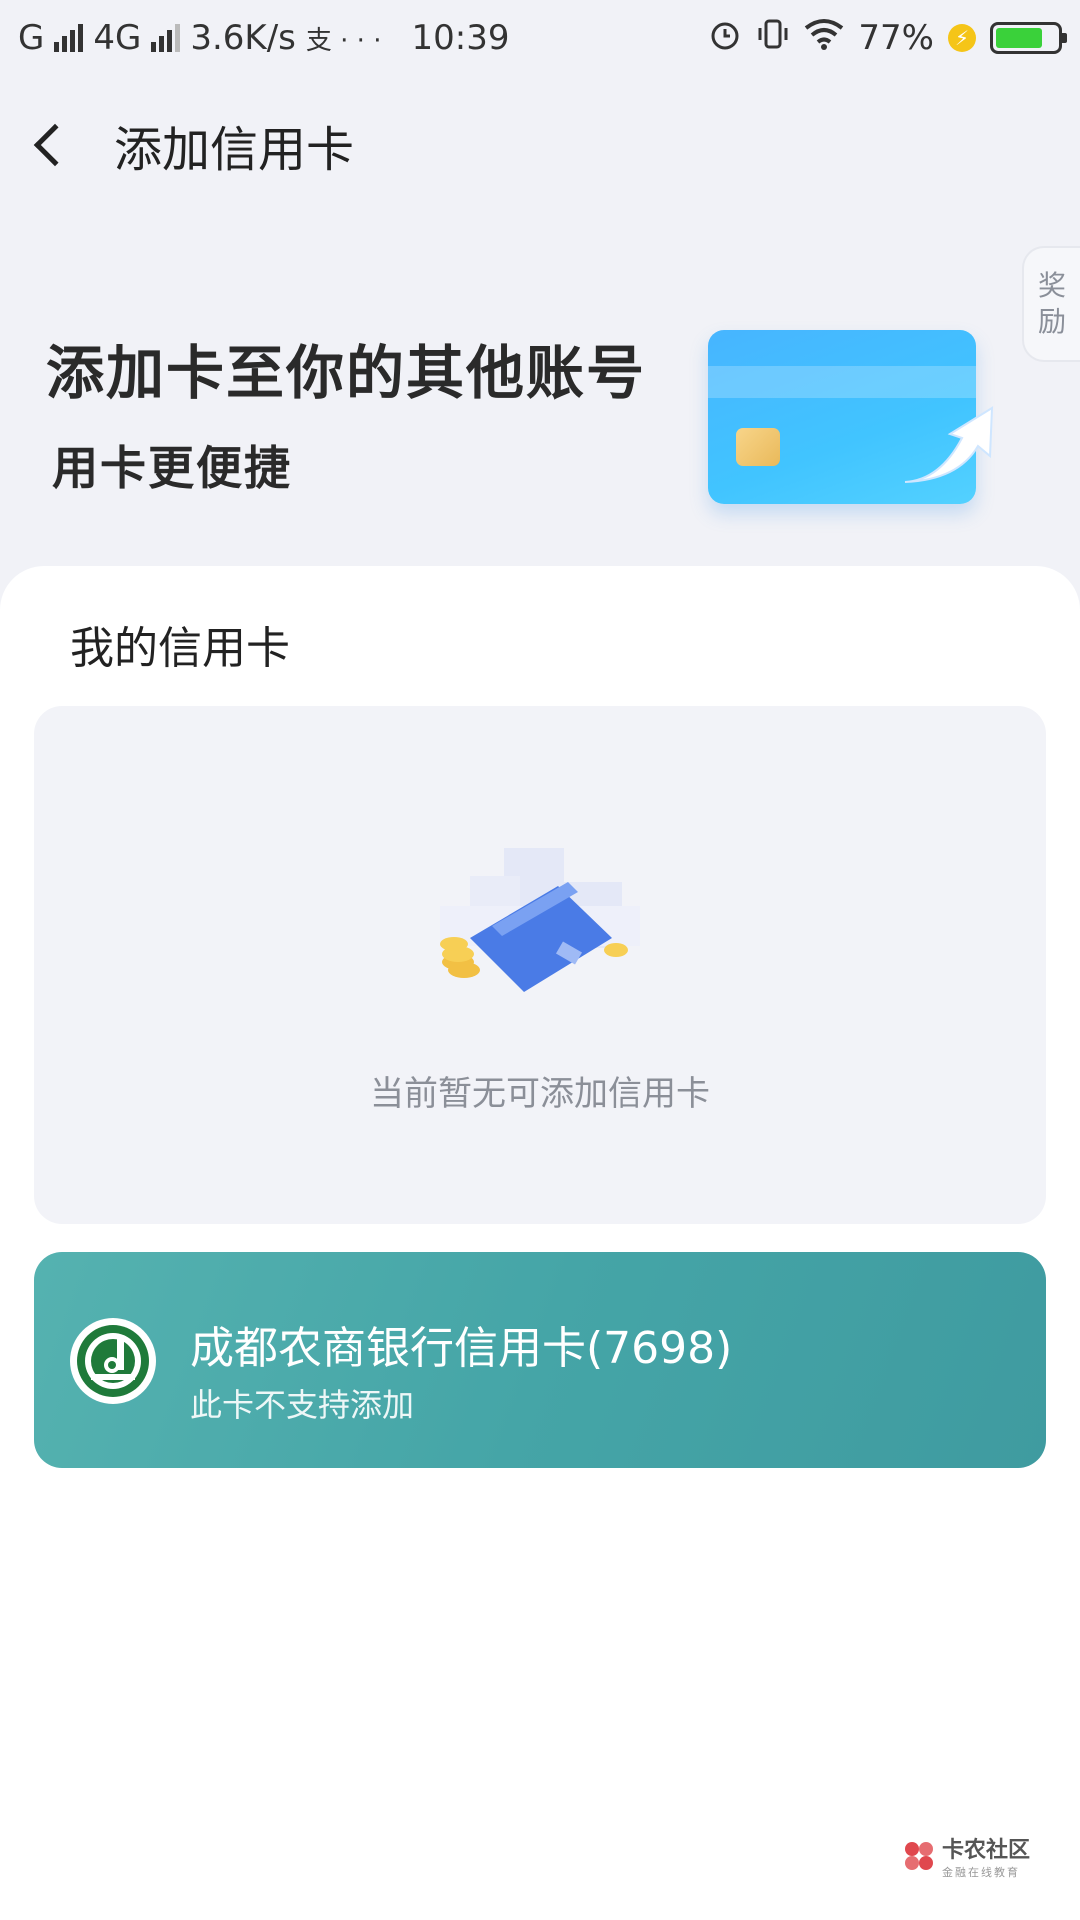 This screenshot has height=1920, width=1080. What do you see at coordinates (117, 38) in the screenshot?
I see `carrier-2: 4G` at bounding box center [117, 38].